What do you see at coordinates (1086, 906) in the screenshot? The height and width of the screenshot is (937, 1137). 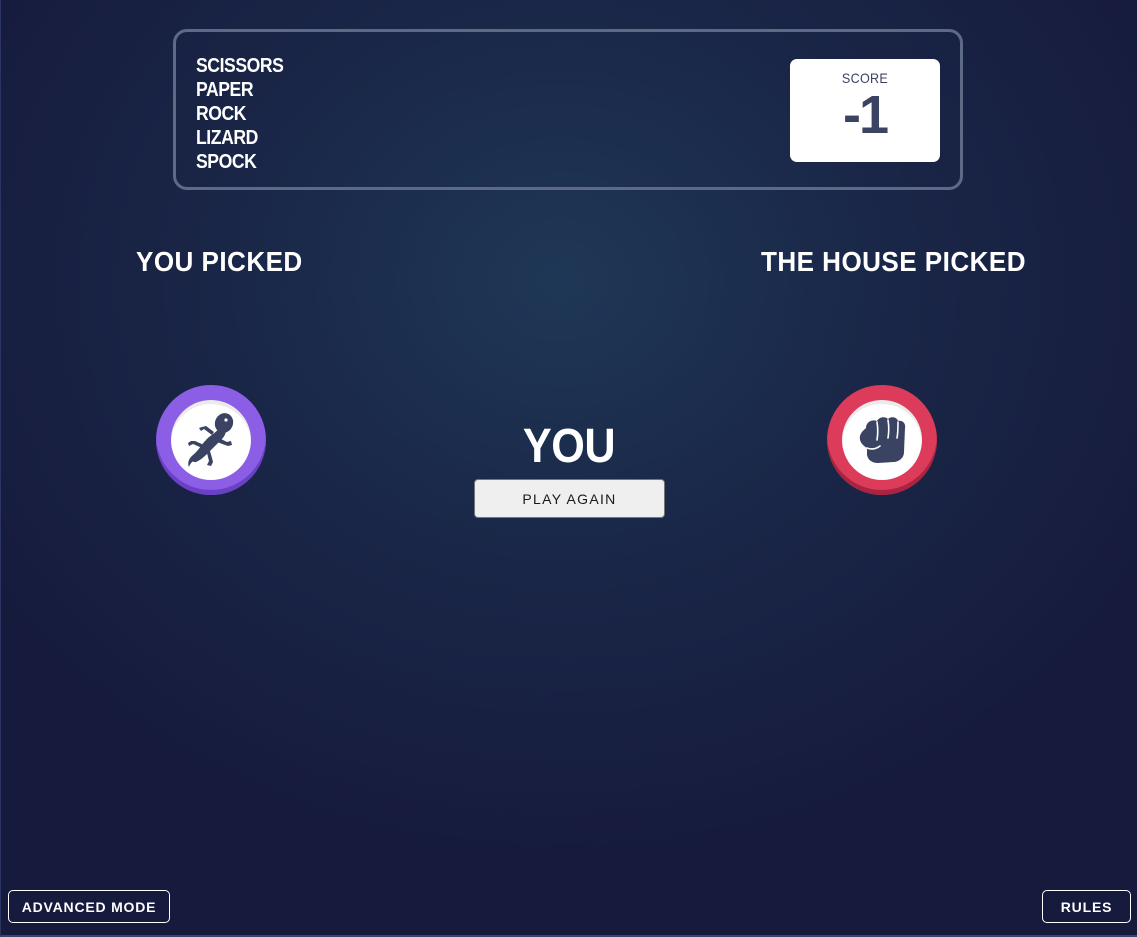 I see `rules-button: RULES` at bounding box center [1086, 906].